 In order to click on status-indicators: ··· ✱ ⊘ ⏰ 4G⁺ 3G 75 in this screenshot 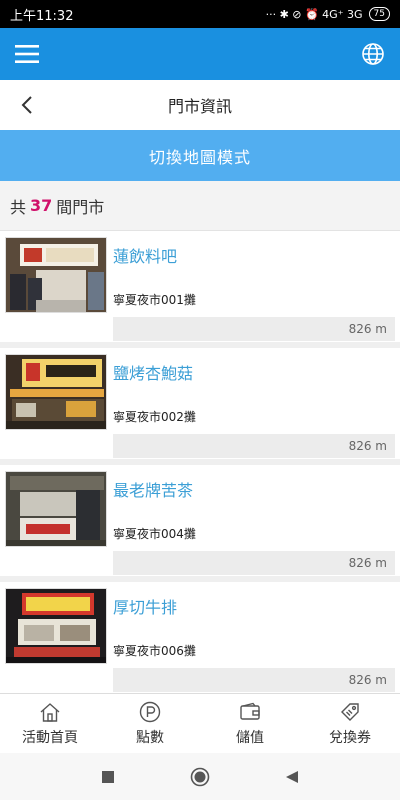, I will do `click(328, 14)`.